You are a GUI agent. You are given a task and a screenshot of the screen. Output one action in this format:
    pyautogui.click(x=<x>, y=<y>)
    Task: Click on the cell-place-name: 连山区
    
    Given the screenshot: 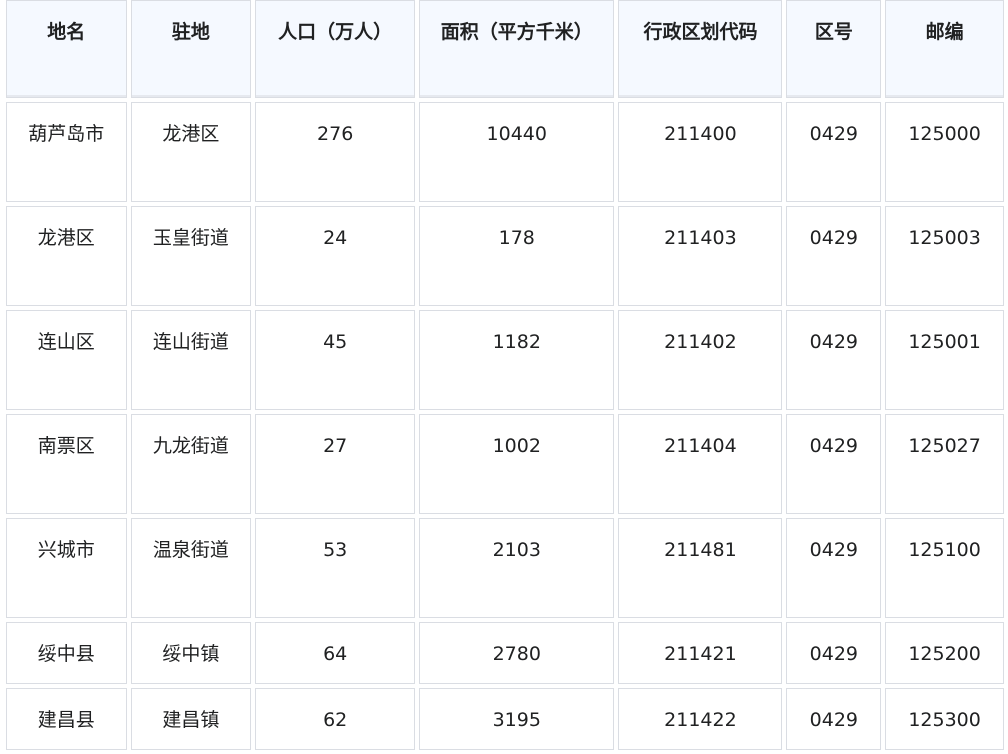 What is the action you would take?
    pyautogui.click(x=66, y=360)
    